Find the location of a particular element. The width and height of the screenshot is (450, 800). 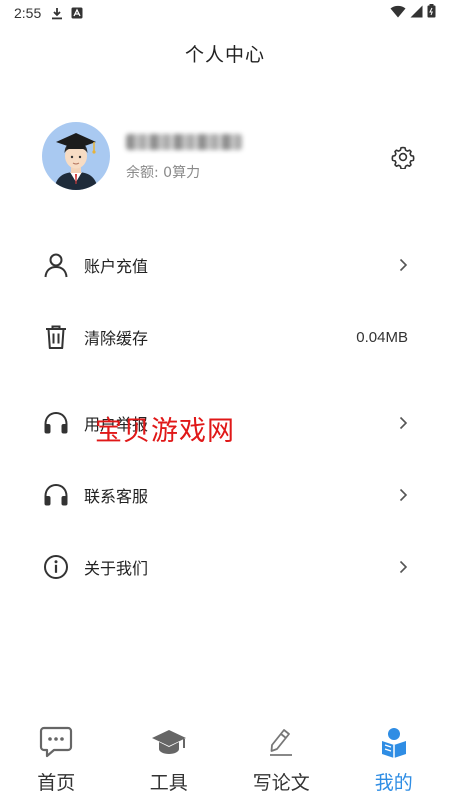

tab-label-mine: 我的 is located at coordinates (393, 783).